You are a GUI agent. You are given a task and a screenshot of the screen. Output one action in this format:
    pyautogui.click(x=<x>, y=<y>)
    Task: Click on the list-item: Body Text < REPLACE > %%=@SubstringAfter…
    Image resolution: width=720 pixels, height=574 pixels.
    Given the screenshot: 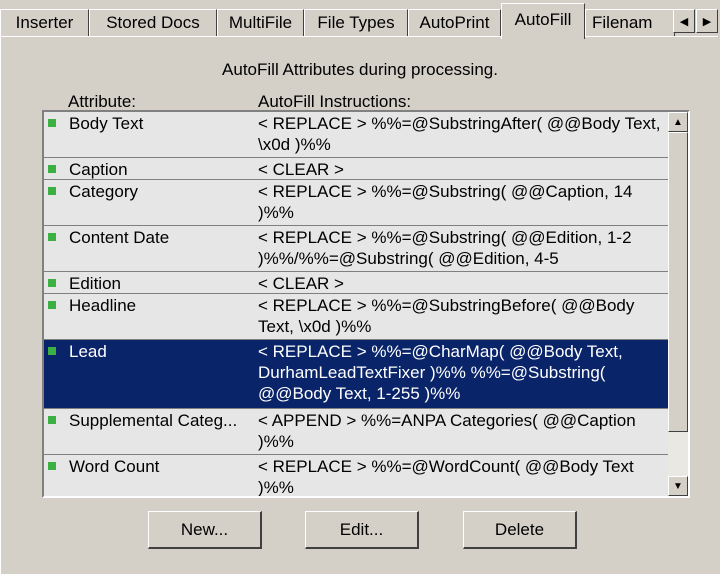 What is the action you would take?
    pyautogui.click(x=356, y=135)
    